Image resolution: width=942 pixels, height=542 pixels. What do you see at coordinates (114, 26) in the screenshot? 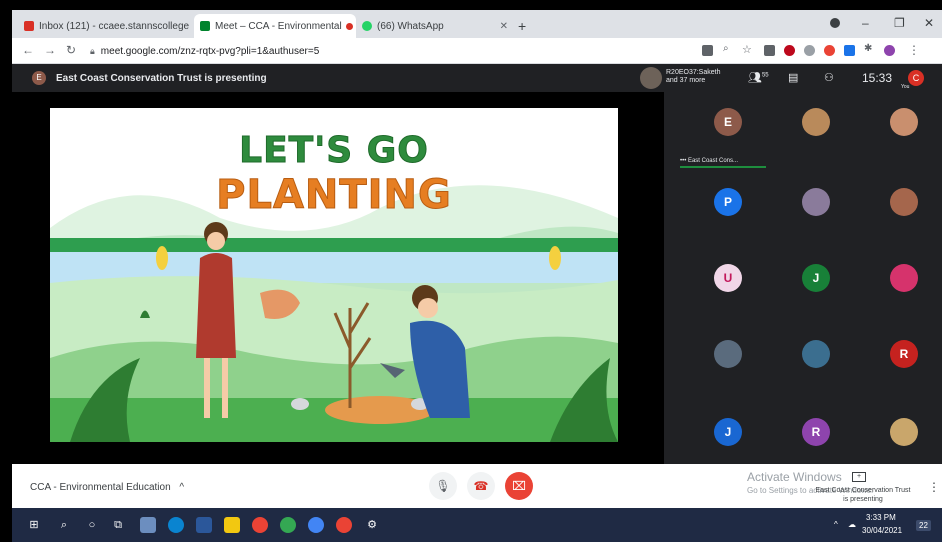
I see `tab-label: Inbox (121) - ccaee.stannscollege` at bounding box center [114, 26].